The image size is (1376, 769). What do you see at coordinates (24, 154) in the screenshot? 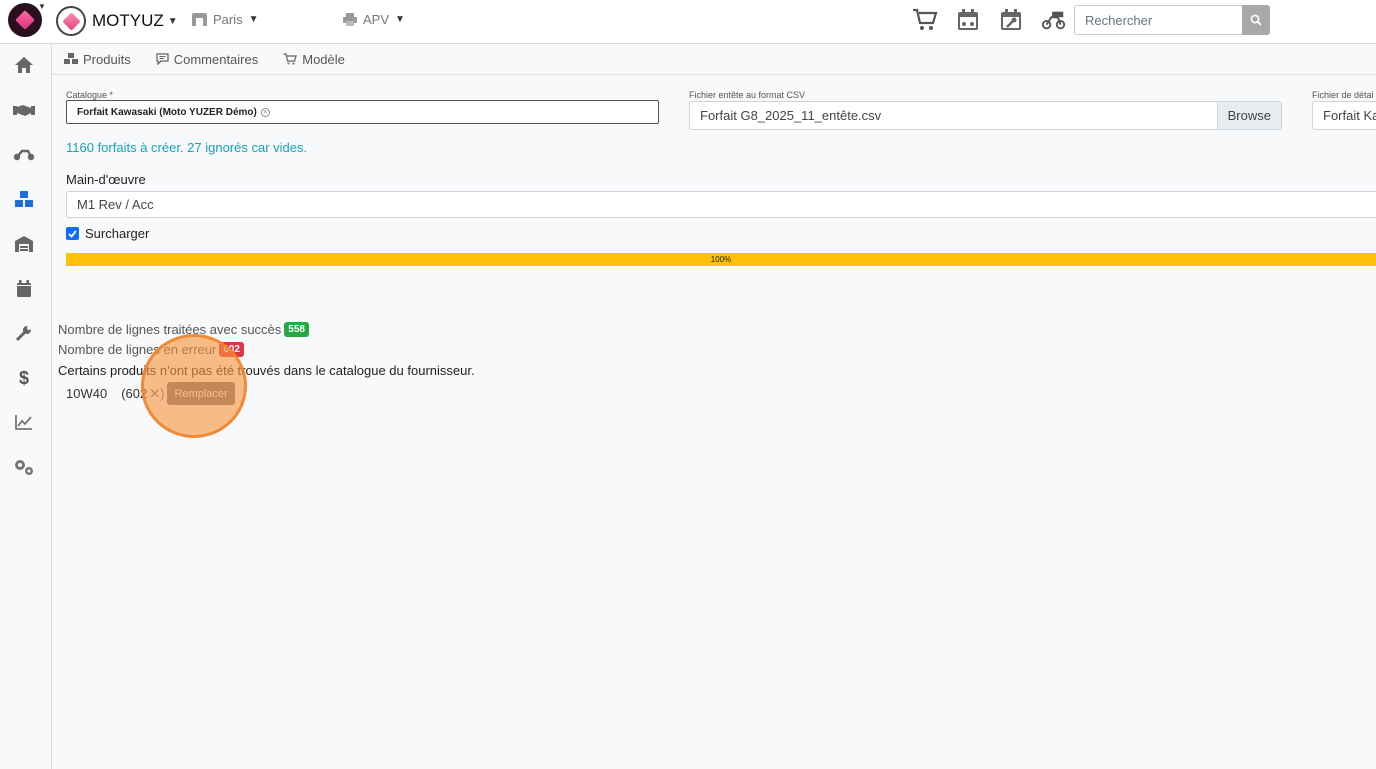
I see `motorcycle-icon` at bounding box center [24, 154].